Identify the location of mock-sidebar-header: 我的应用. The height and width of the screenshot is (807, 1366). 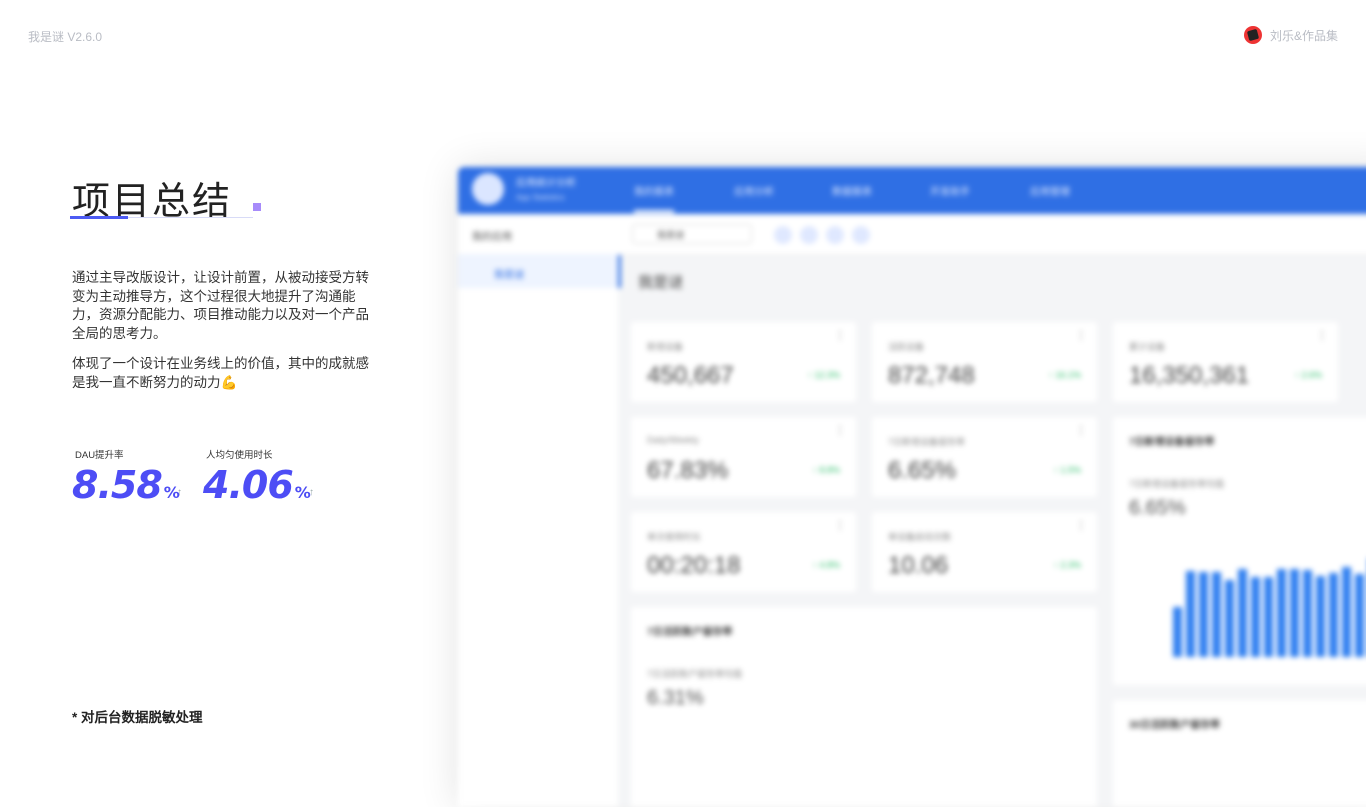
(492, 237).